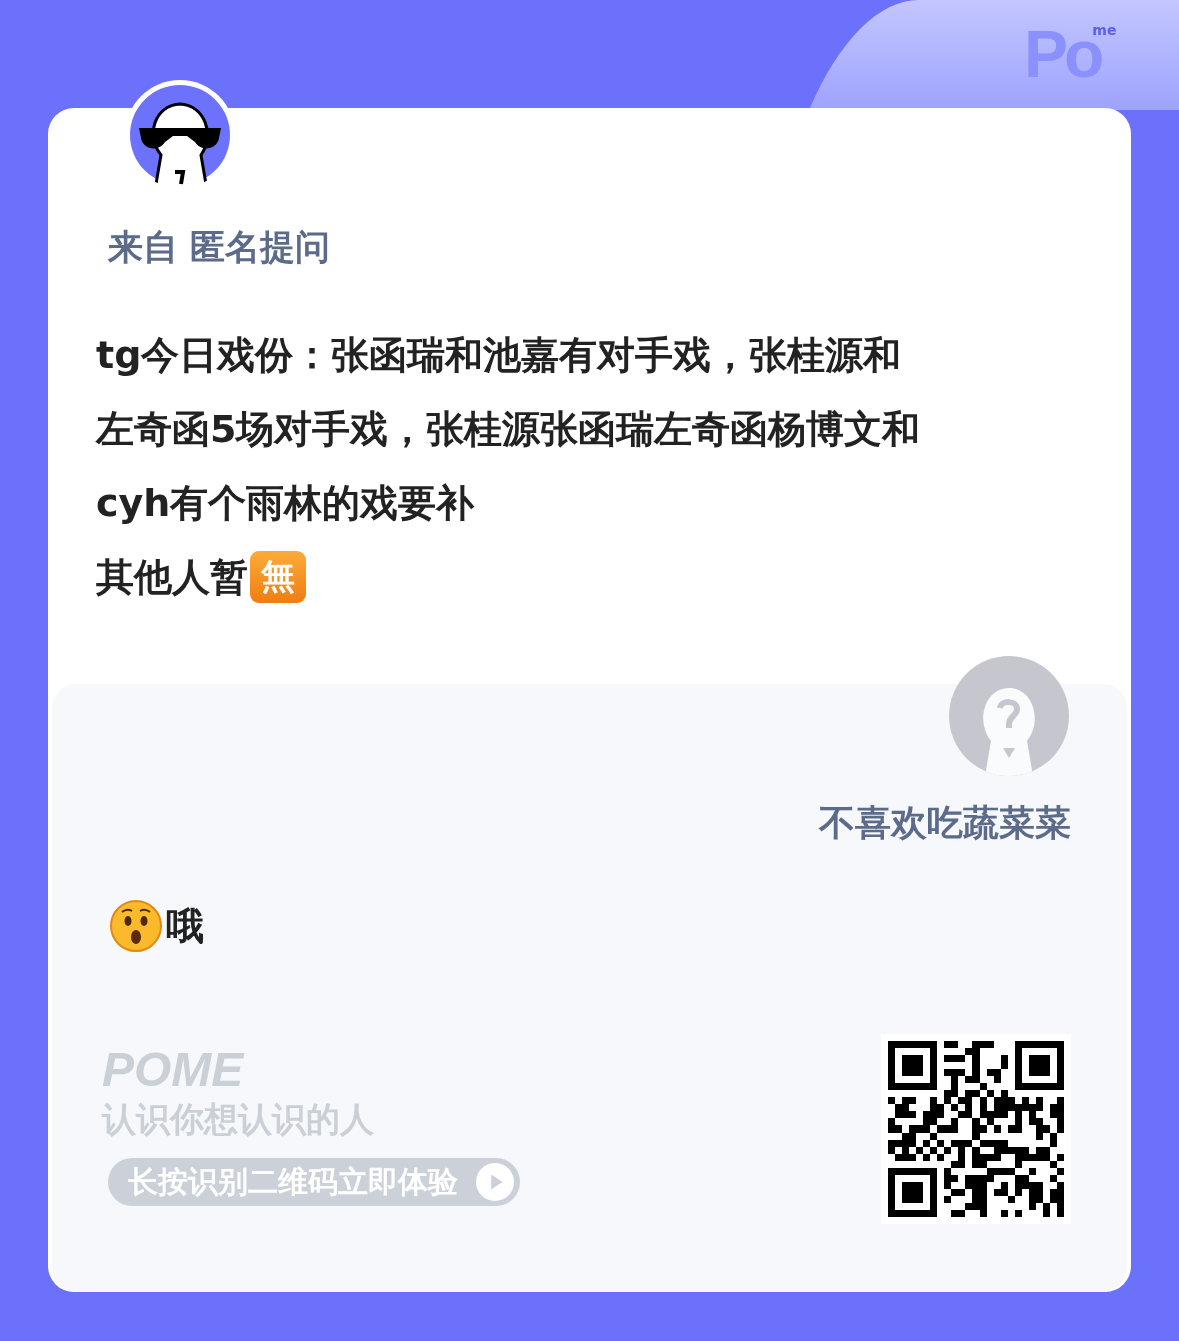 Image resolution: width=1179 pixels, height=1341 pixels. What do you see at coordinates (945, 823) in the screenshot?
I see `answerer-name: 不喜欢吃蔬菜菜` at bounding box center [945, 823].